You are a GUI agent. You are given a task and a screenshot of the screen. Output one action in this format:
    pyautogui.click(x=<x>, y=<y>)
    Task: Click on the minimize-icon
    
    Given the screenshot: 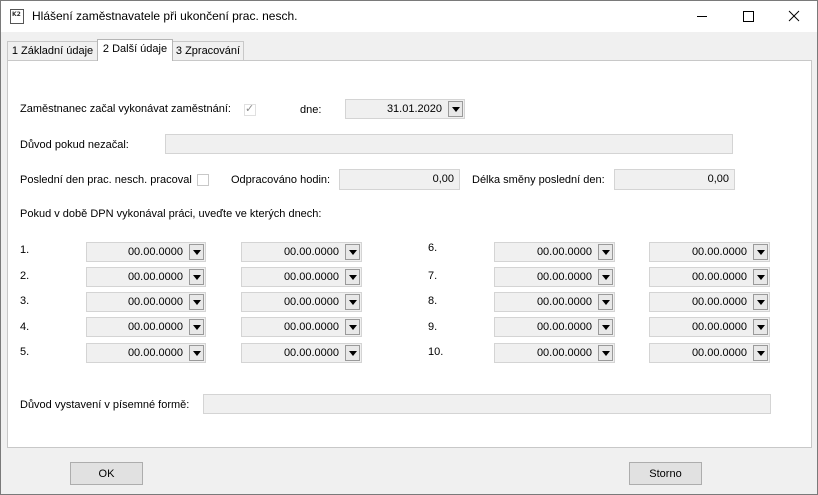 What is the action you would take?
    pyautogui.click(x=702, y=16)
    